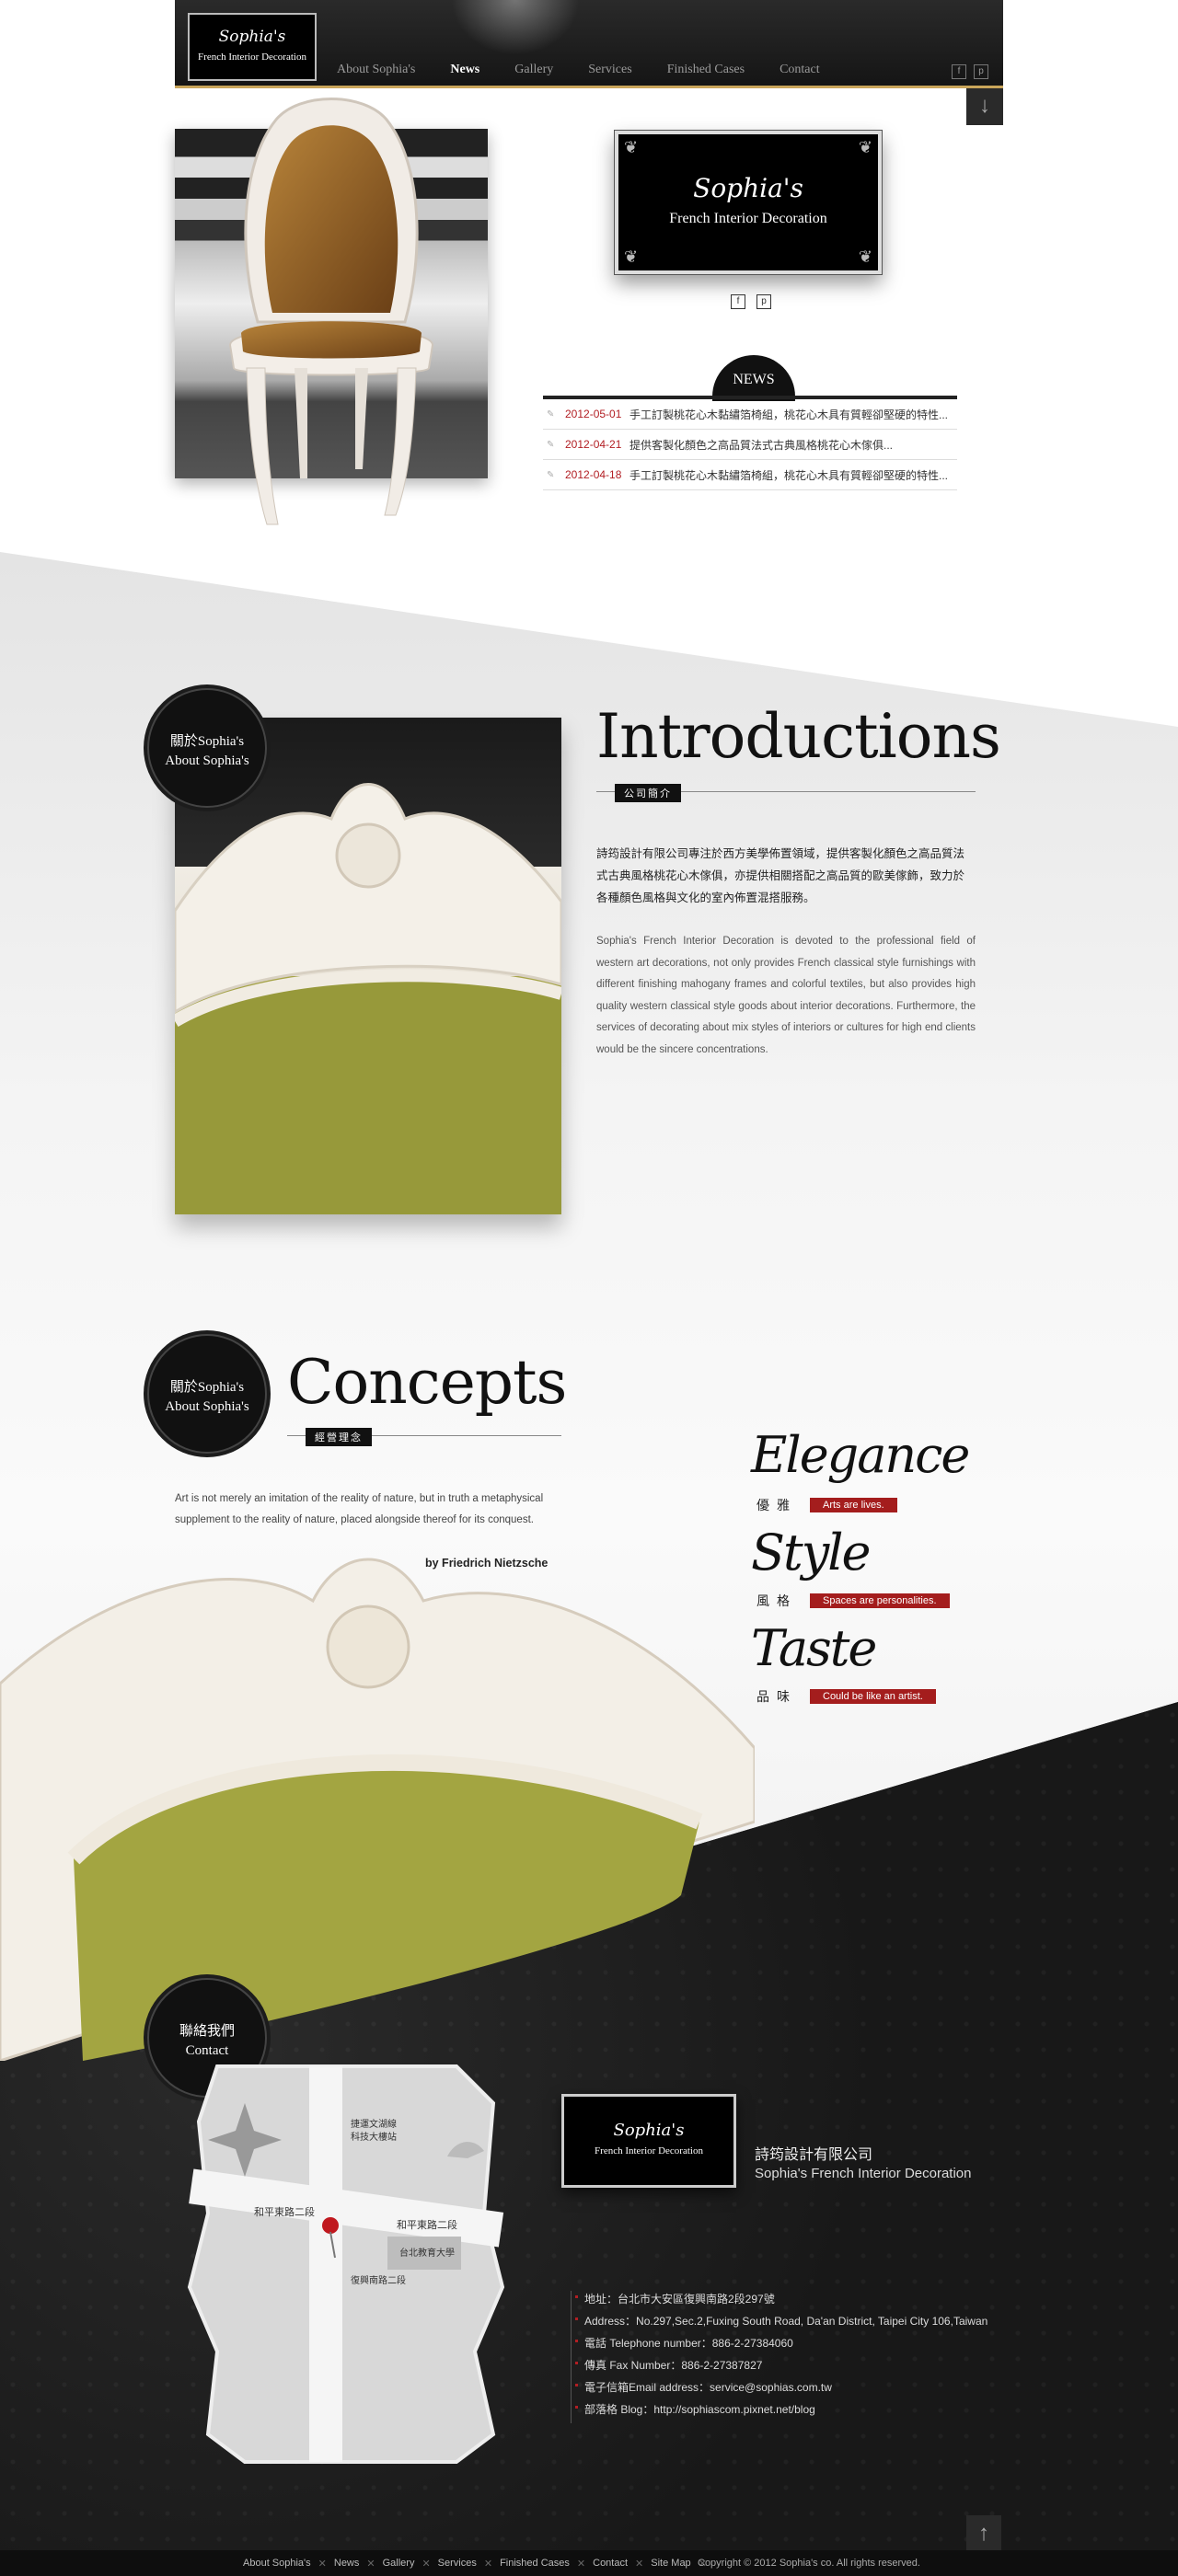 This screenshot has height=2576, width=1178. I want to click on map-mrt-label: 捷運文湖線, so click(374, 2124).